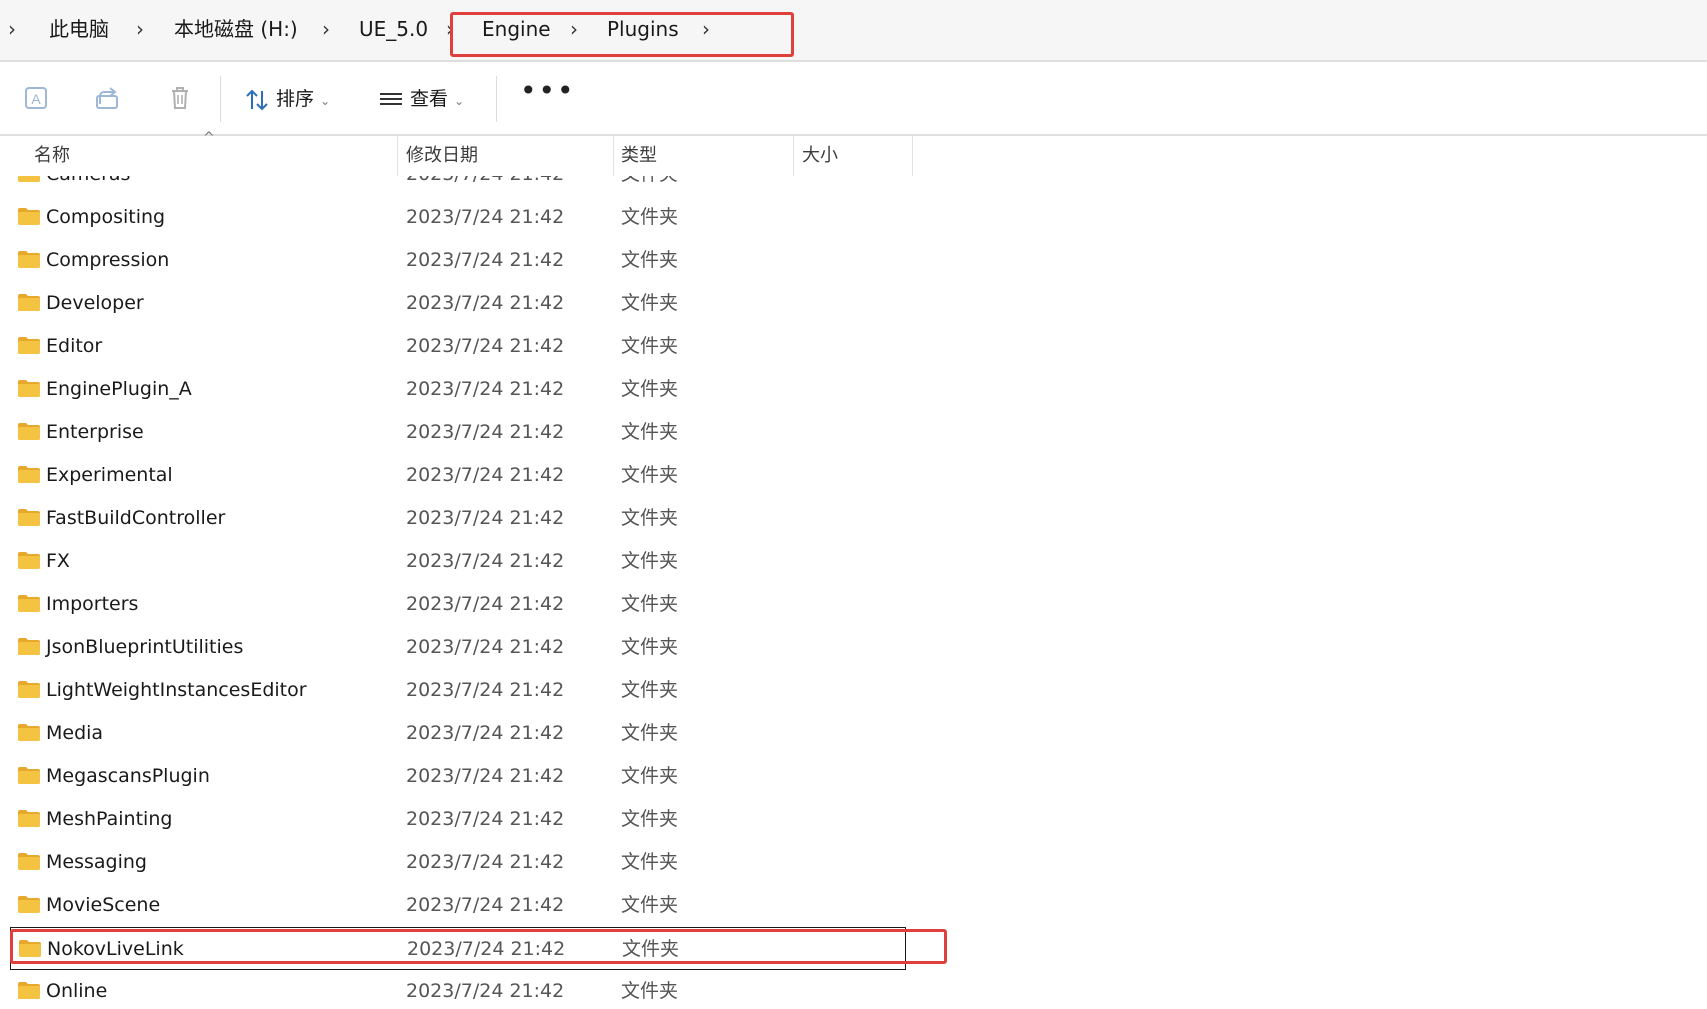  I want to click on svg-text: A, so click(36, 99).